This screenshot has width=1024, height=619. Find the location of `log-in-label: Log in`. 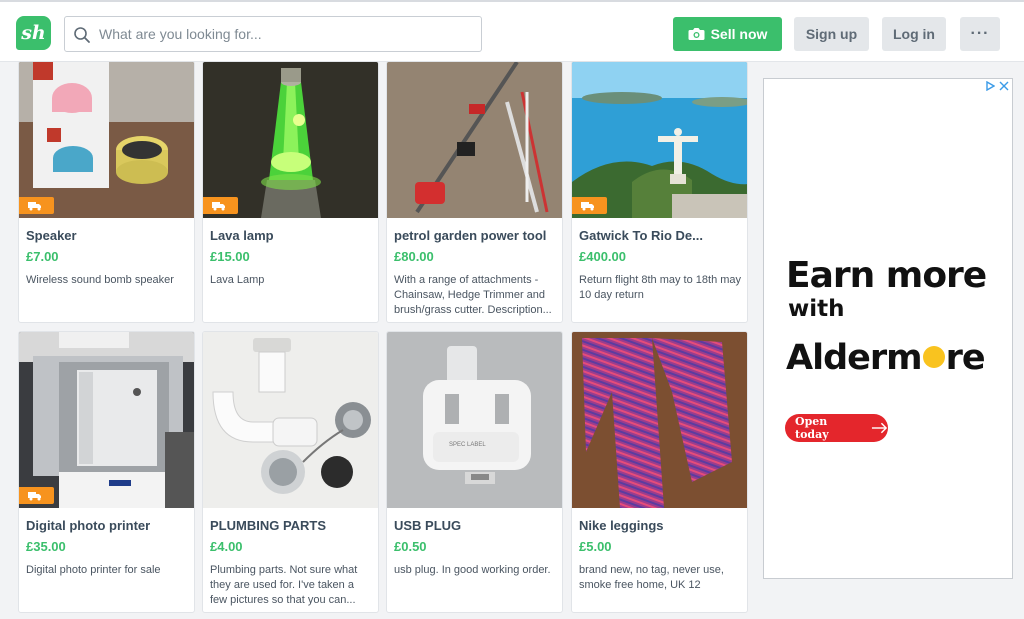

log-in-label: Log in is located at coordinates (914, 34).